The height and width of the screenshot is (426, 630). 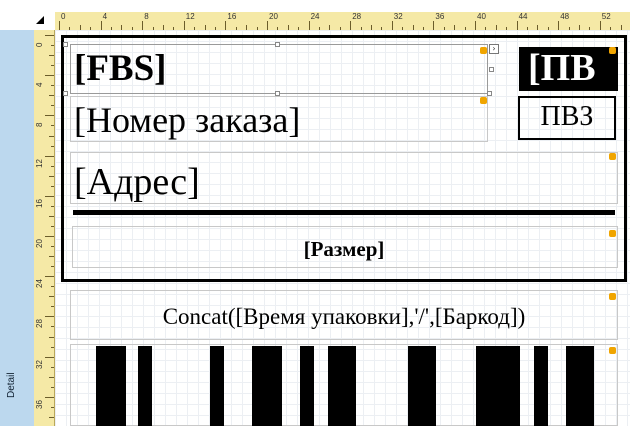 What do you see at coordinates (494, 49) in the screenshot?
I see `smart-tag-chevron-right-icon: ›` at bounding box center [494, 49].